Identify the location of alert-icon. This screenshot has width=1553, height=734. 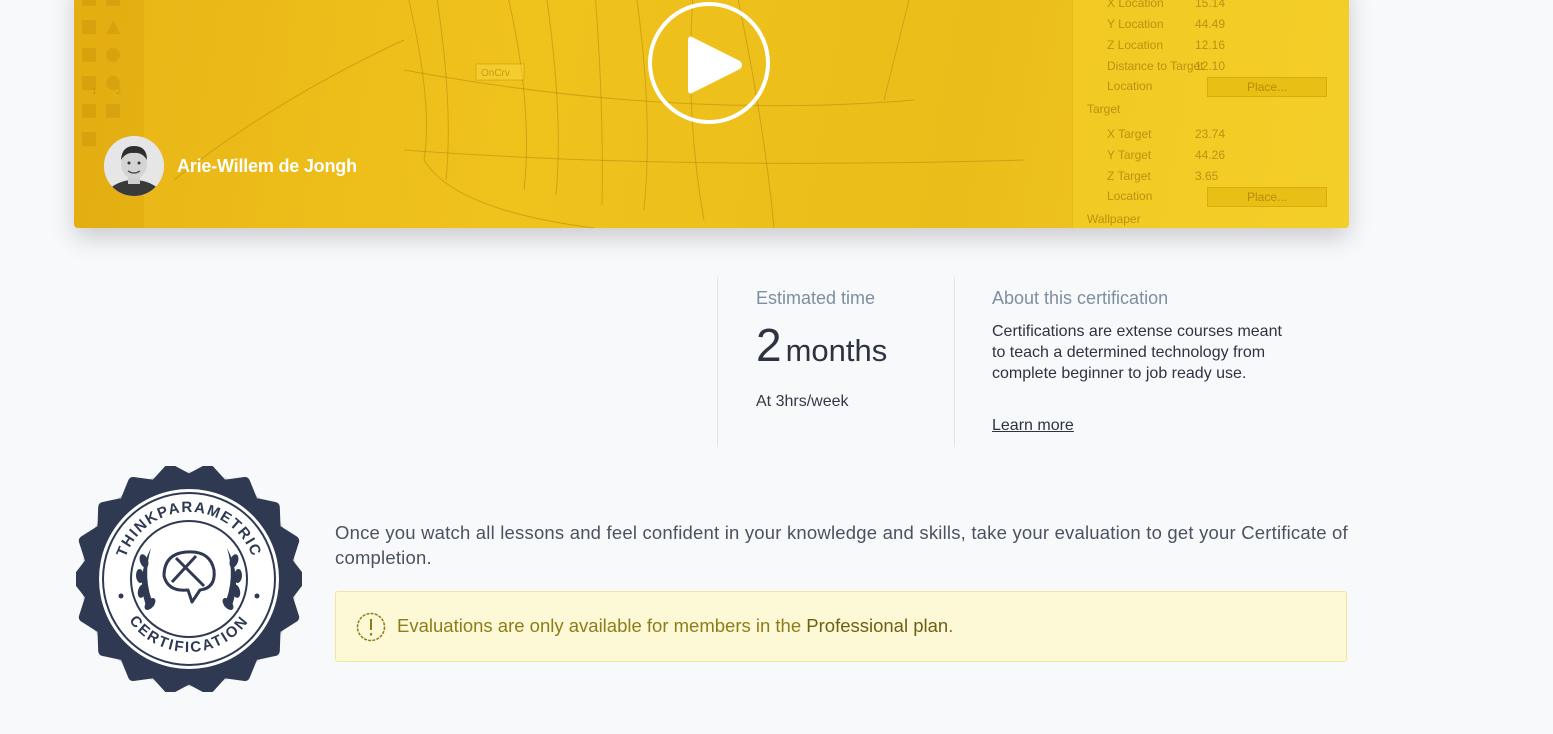
(371, 627).